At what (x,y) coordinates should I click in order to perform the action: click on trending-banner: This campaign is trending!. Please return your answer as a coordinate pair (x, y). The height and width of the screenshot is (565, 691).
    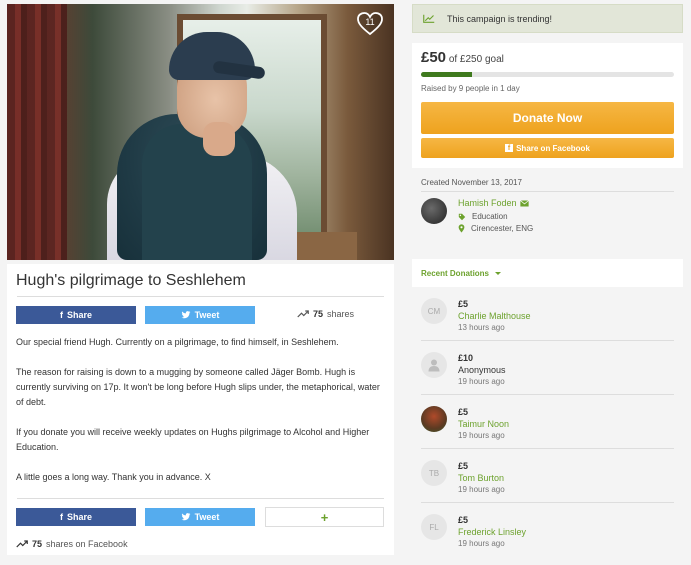
    Looking at the image, I should click on (547, 18).